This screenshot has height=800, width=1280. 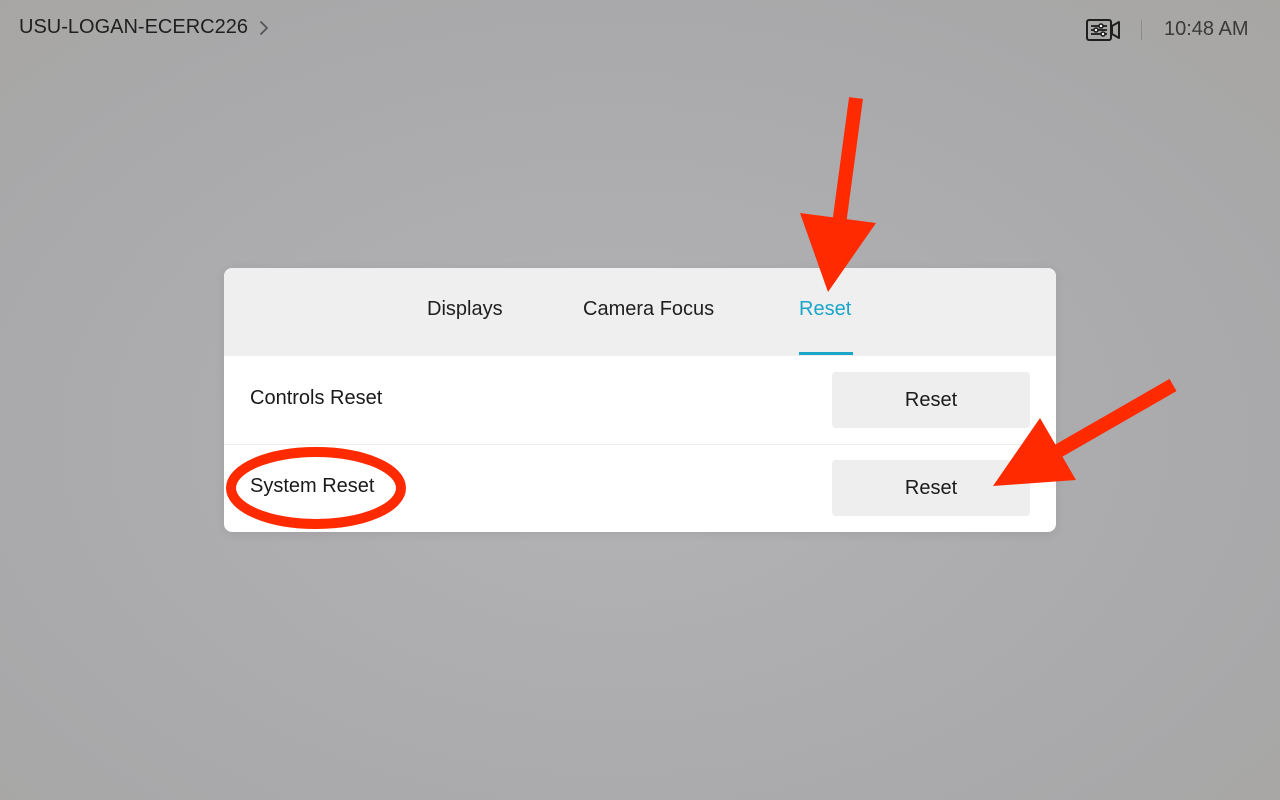 I want to click on tab-reset: Reset, so click(x=825, y=309).